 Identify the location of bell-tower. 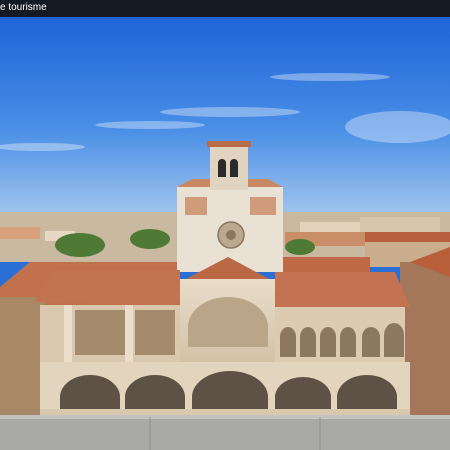
(229, 167).